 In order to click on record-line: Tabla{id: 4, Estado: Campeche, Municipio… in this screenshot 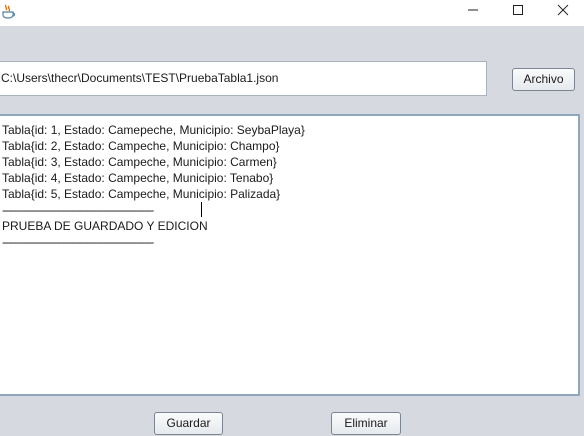, I will do `click(138, 178)`.